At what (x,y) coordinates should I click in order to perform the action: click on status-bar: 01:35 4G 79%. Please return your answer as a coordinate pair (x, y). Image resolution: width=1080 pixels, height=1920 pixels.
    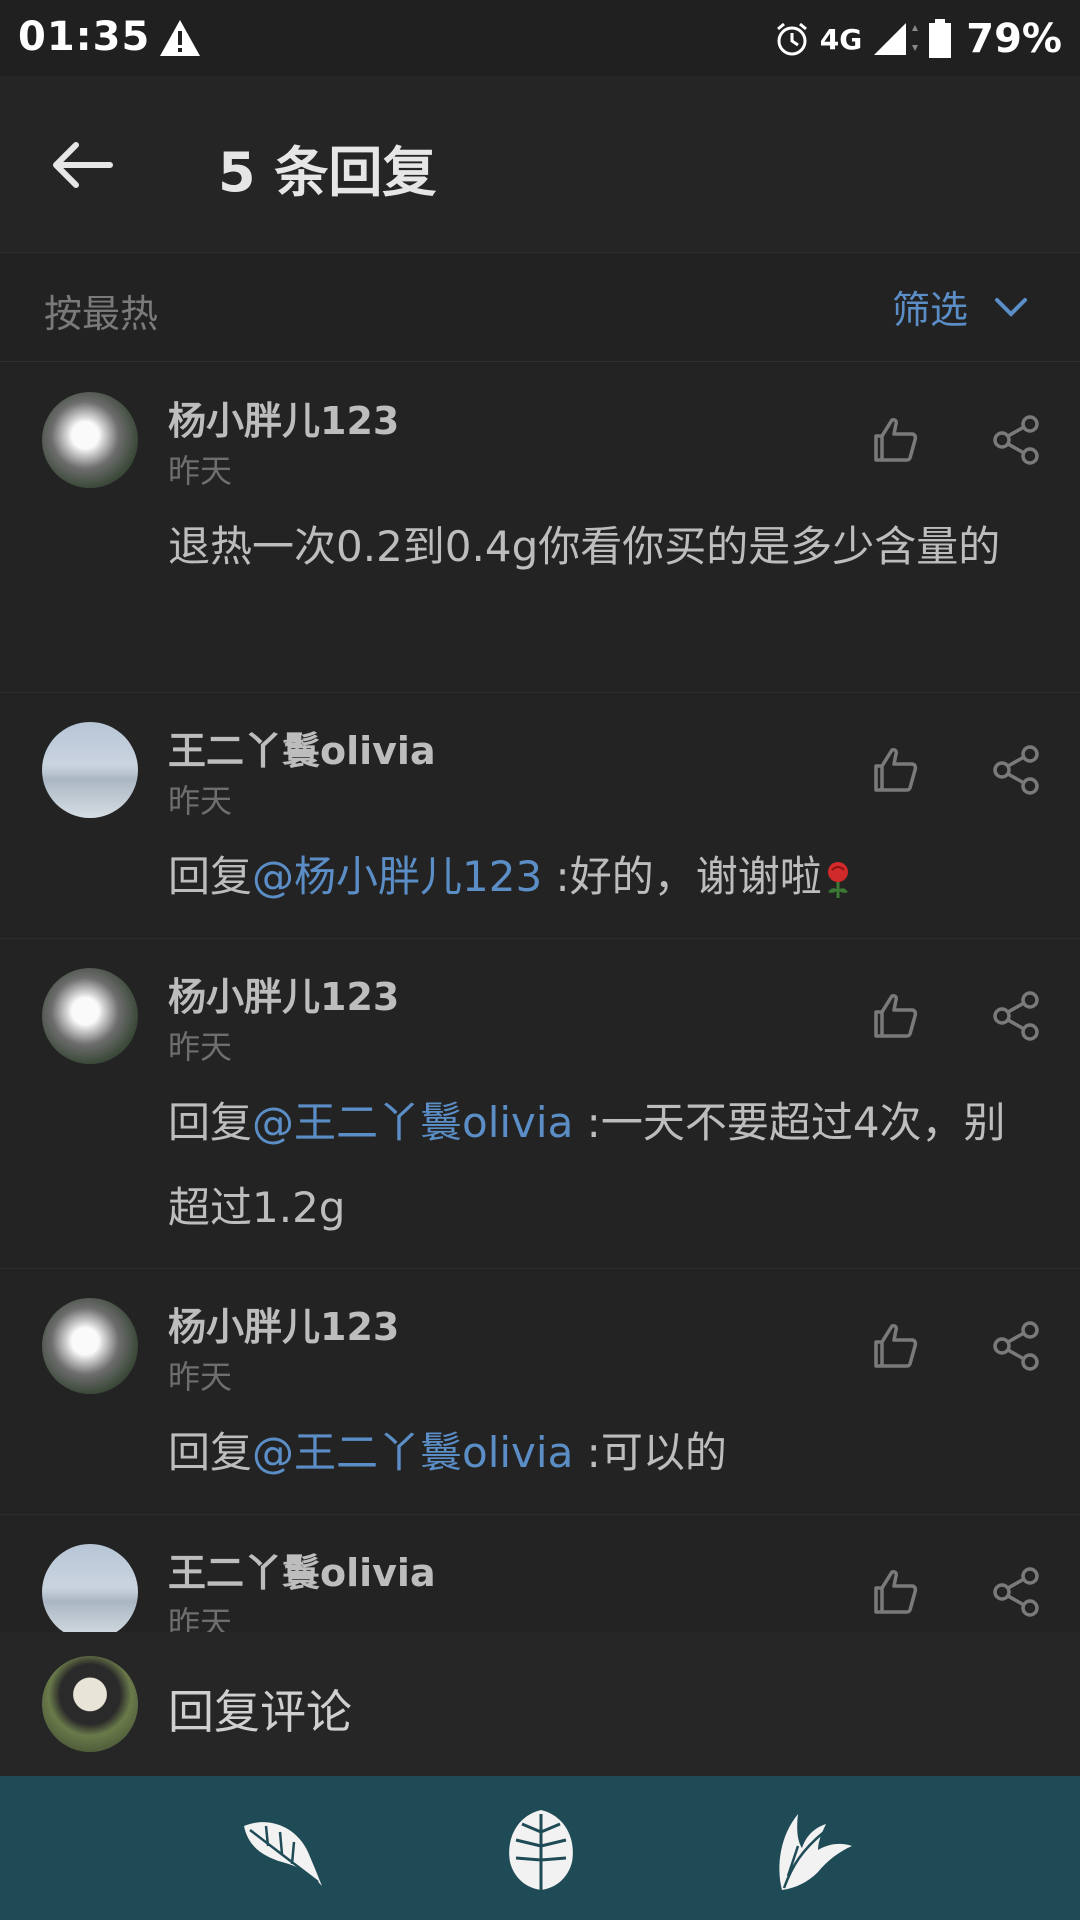
    Looking at the image, I should click on (540, 38).